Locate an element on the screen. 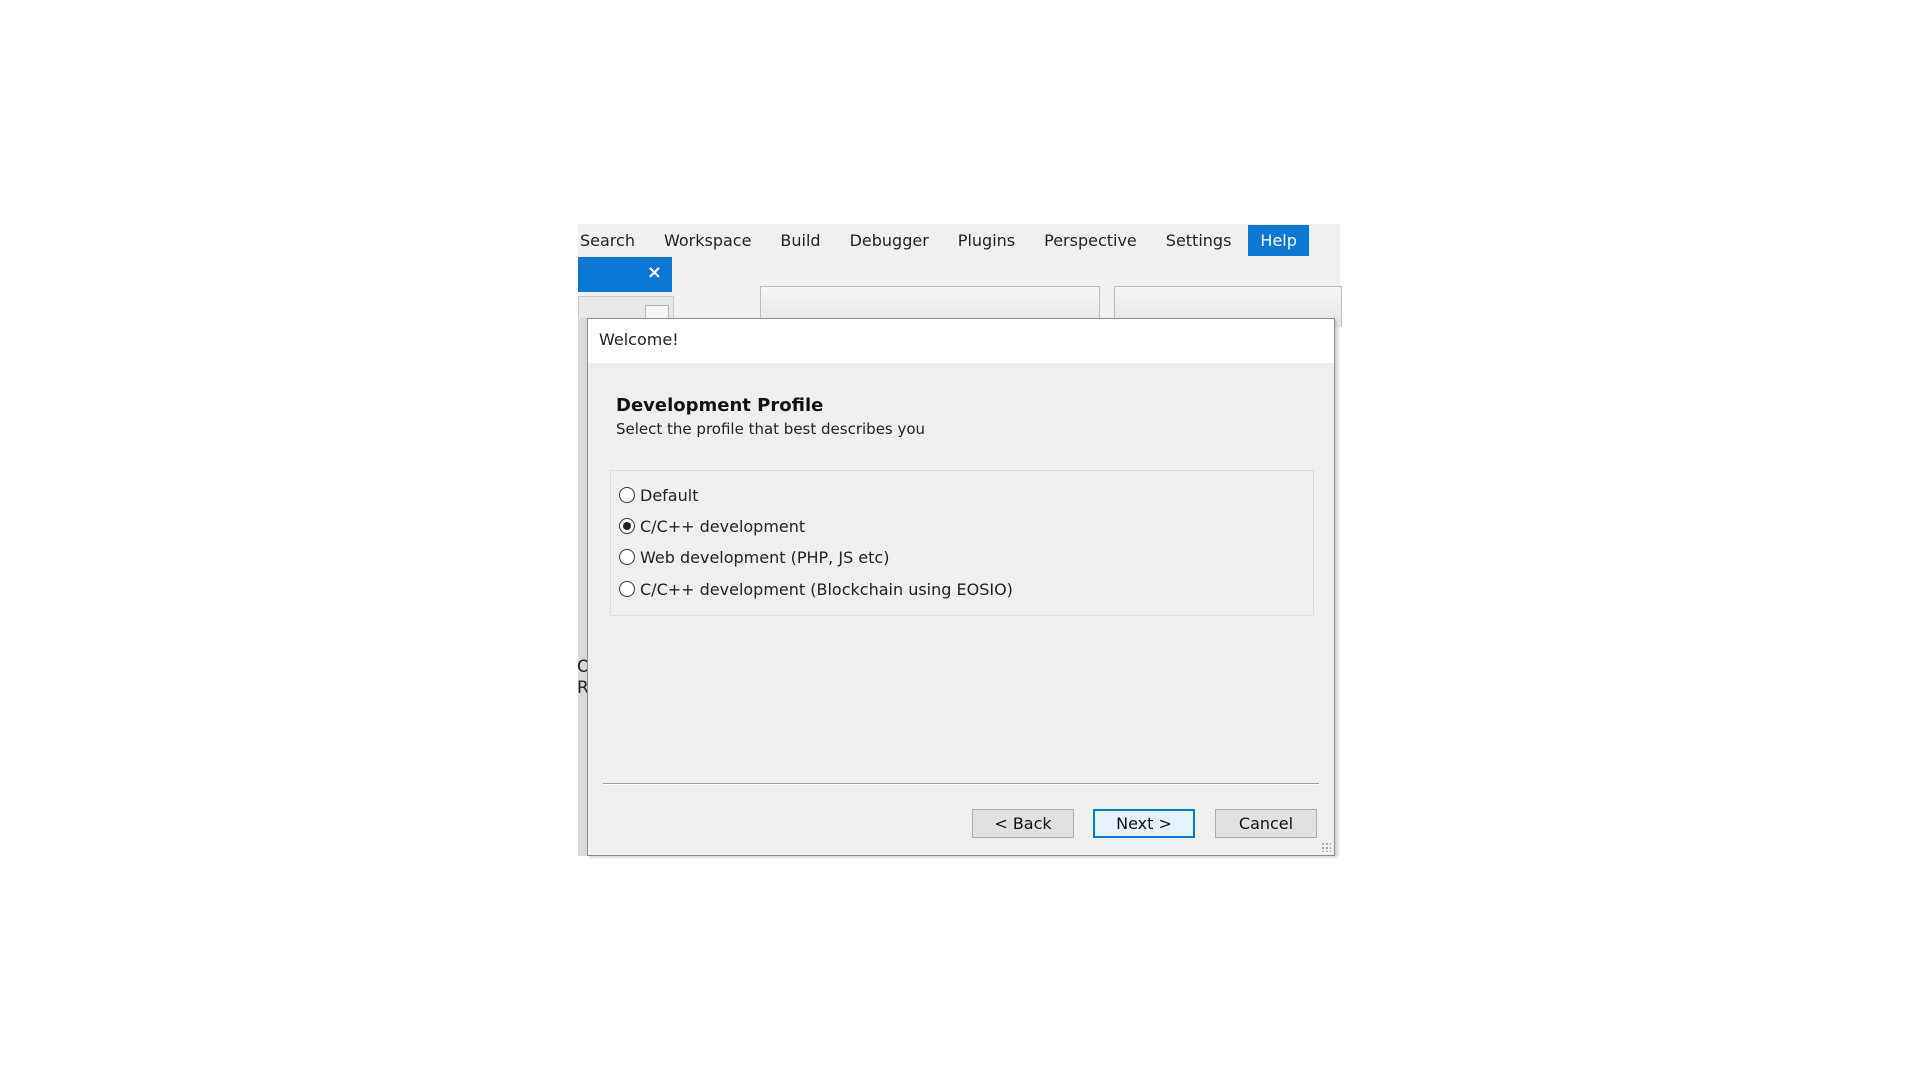 Image resolution: width=1920 pixels, height=1080 pixels. menu-search: Search is located at coordinates (612, 240).